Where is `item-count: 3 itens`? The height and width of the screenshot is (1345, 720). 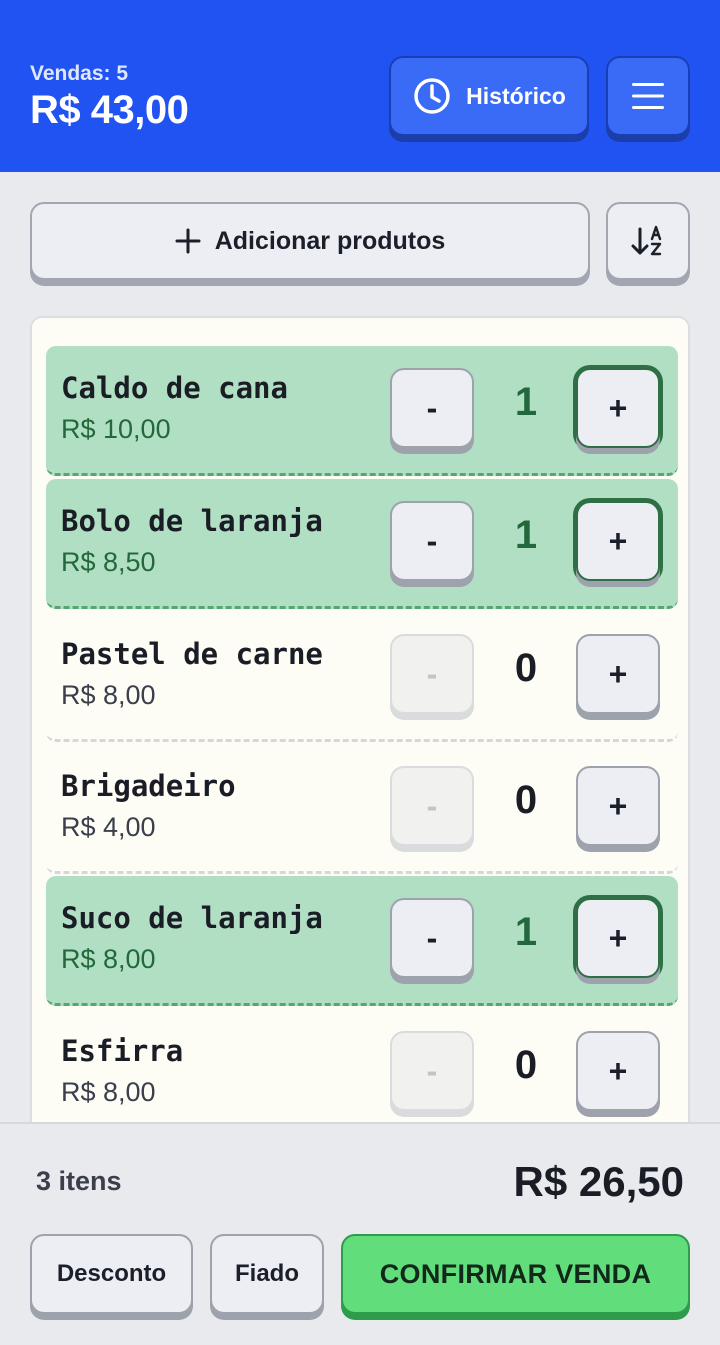
item-count: 3 itens is located at coordinates (79, 1181).